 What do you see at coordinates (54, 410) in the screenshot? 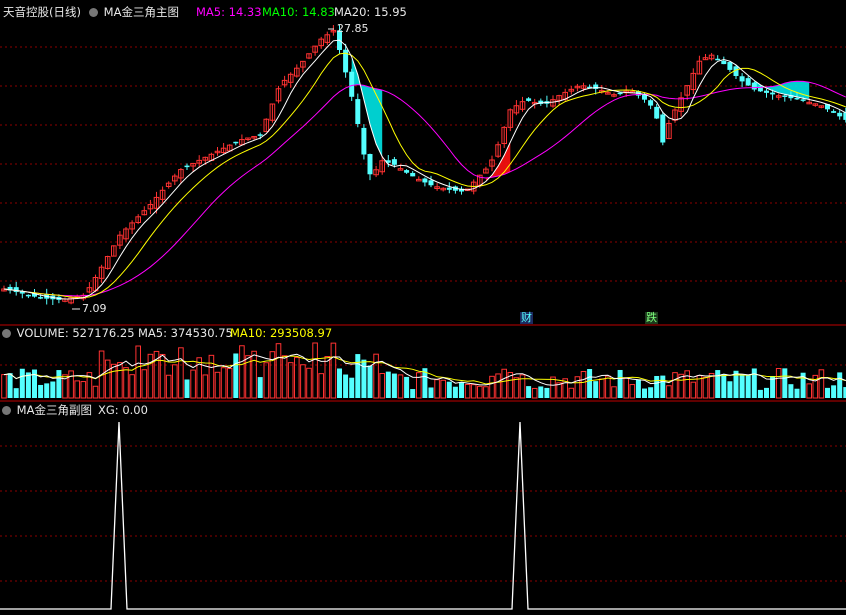
I see `sub-indicator-name: MA金三角副图` at bounding box center [54, 410].